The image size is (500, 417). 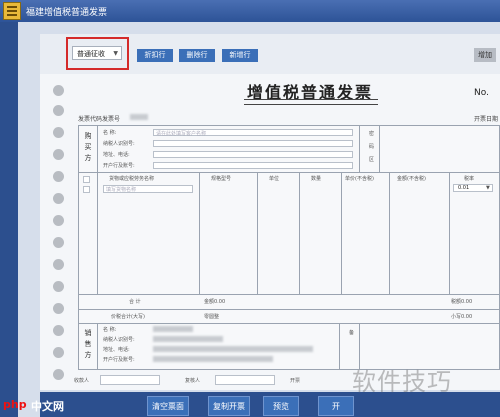 I want to click on invoice-number-label: No., so click(x=481, y=93).